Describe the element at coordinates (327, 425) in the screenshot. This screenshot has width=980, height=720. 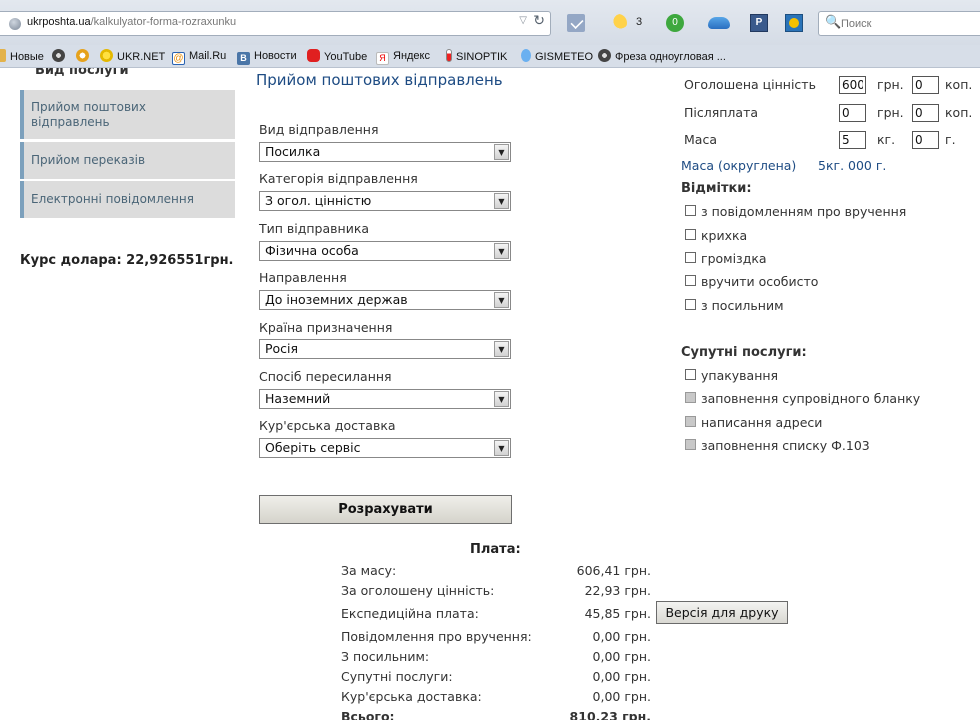
I see `field-label: Кур'єрська доставка` at that location.